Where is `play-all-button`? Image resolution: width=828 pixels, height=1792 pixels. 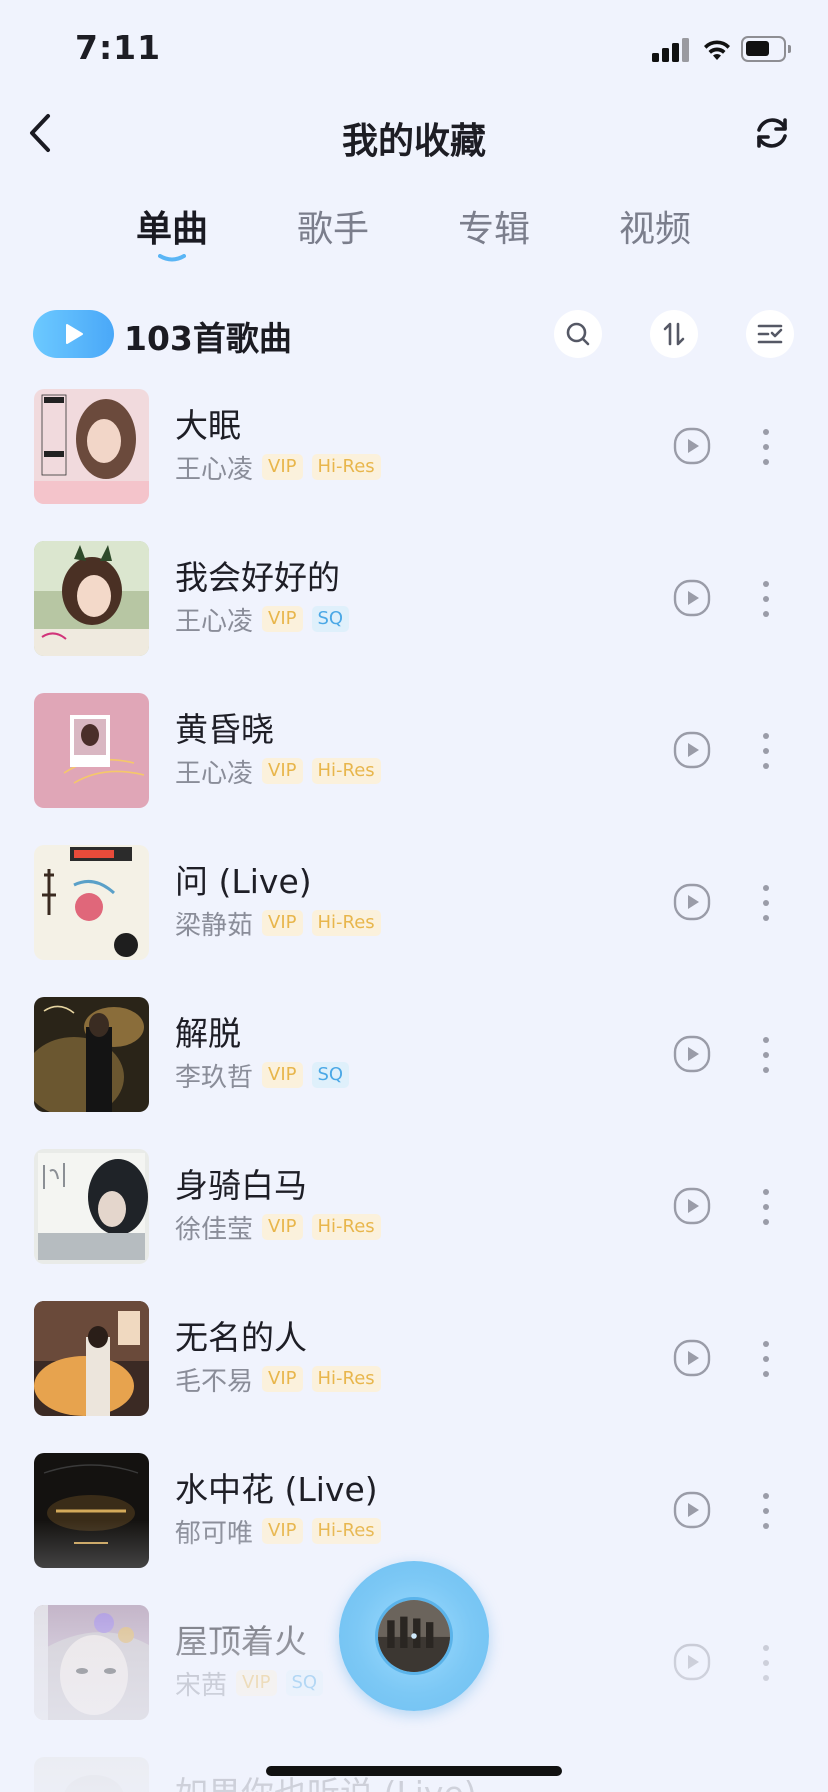
play-all-button is located at coordinates (73, 334).